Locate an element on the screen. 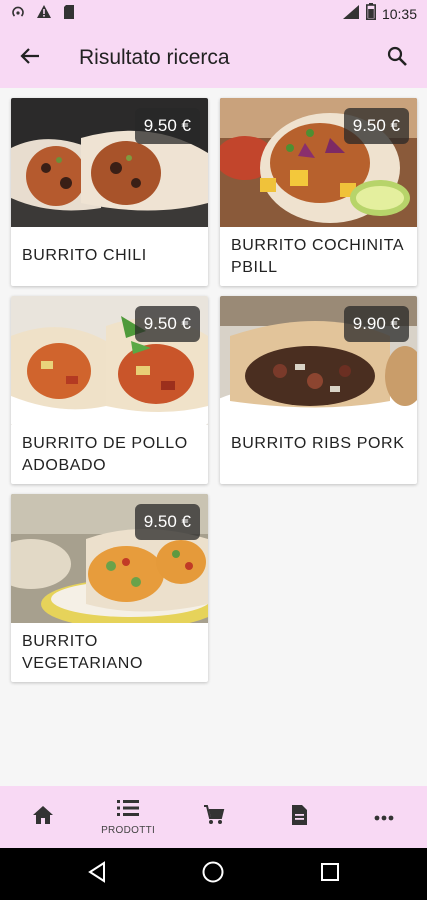 This screenshot has height=900, width=427. nav-back-icon is located at coordinates (97, 874).